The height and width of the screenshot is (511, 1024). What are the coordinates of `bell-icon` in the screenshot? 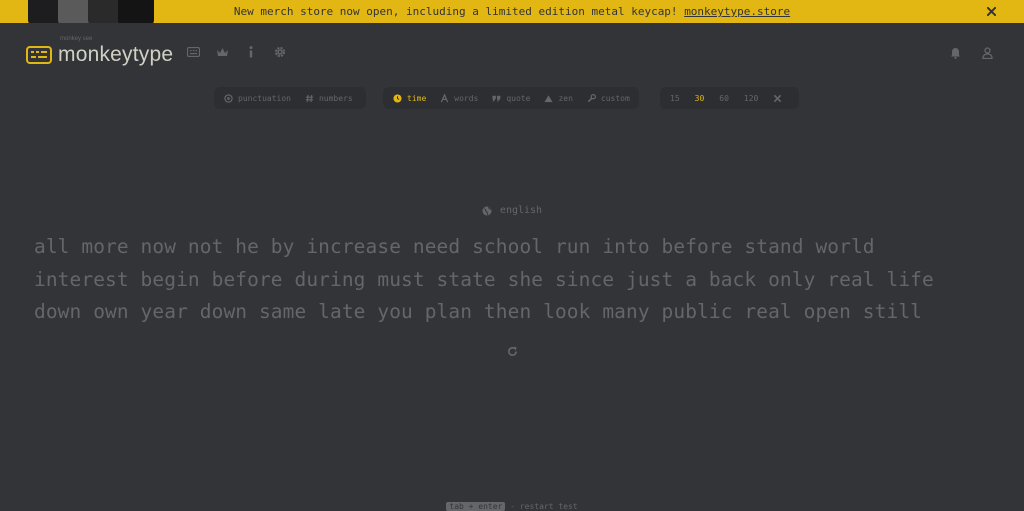 It's located at (955, 53).